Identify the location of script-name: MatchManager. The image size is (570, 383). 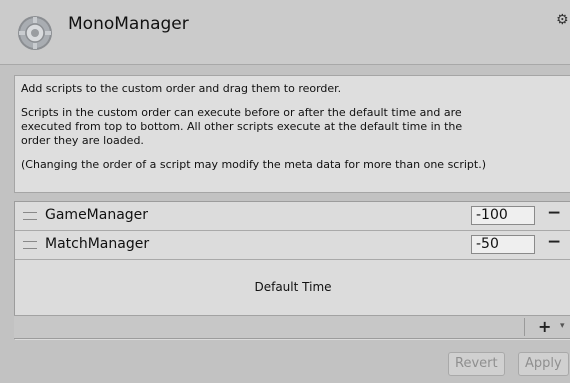
(97, 244).